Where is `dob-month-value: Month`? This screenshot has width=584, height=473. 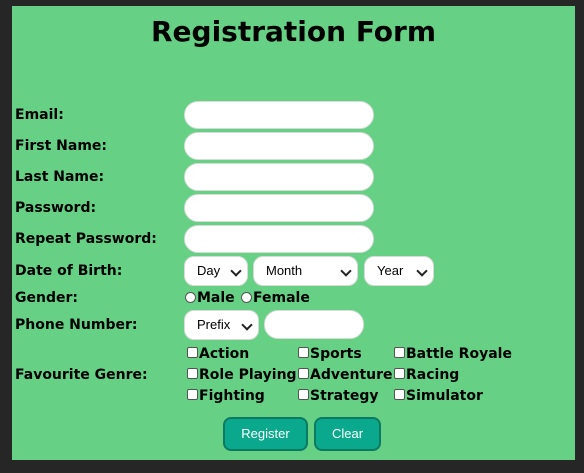 dob-month-value: Month is located at coordinates (284, 270).